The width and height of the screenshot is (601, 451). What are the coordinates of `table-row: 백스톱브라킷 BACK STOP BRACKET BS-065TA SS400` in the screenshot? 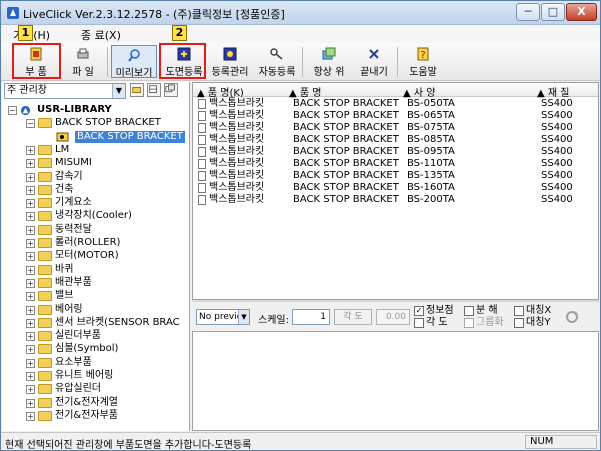 It's located at (395, 116).